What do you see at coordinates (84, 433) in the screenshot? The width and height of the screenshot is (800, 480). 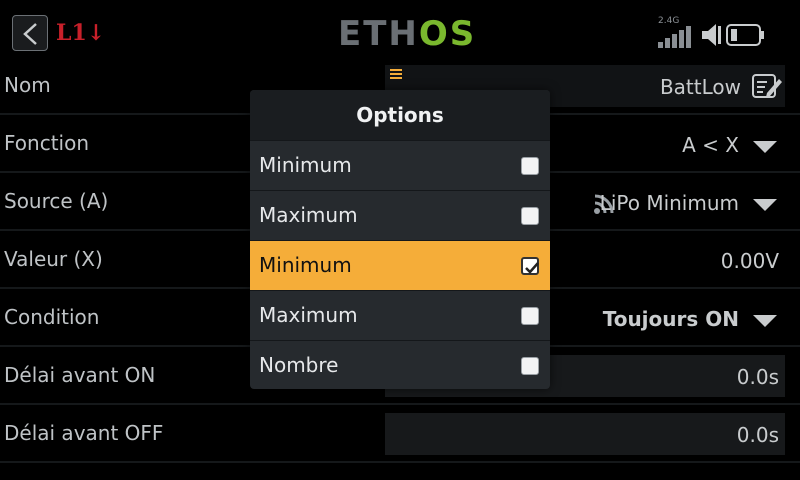 I see `row-label: Délai avant OFF` at bounding box center [84, 433].